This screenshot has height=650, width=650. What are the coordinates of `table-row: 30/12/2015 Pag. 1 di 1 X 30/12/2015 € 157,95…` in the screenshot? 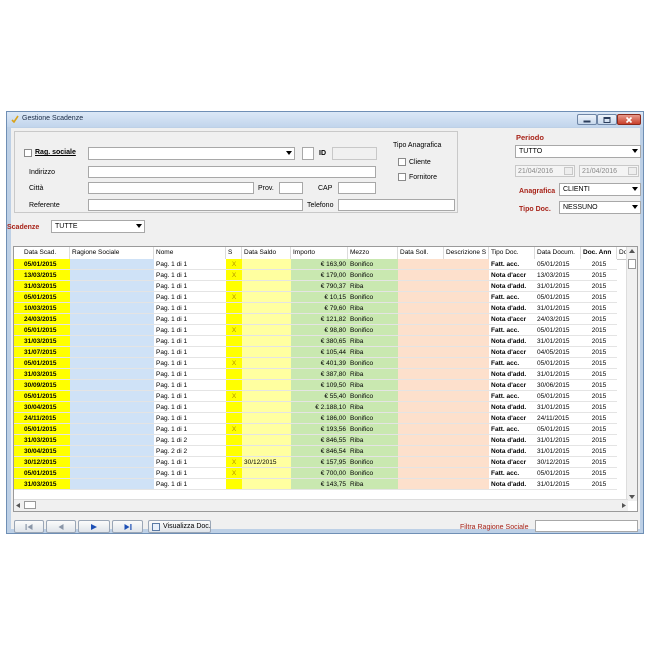 It's located at (321, 462).